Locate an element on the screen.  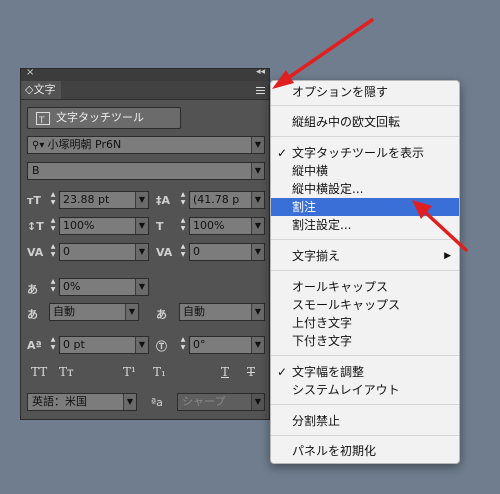
arrow-to-menu-button is located at coordinates (323, 53).